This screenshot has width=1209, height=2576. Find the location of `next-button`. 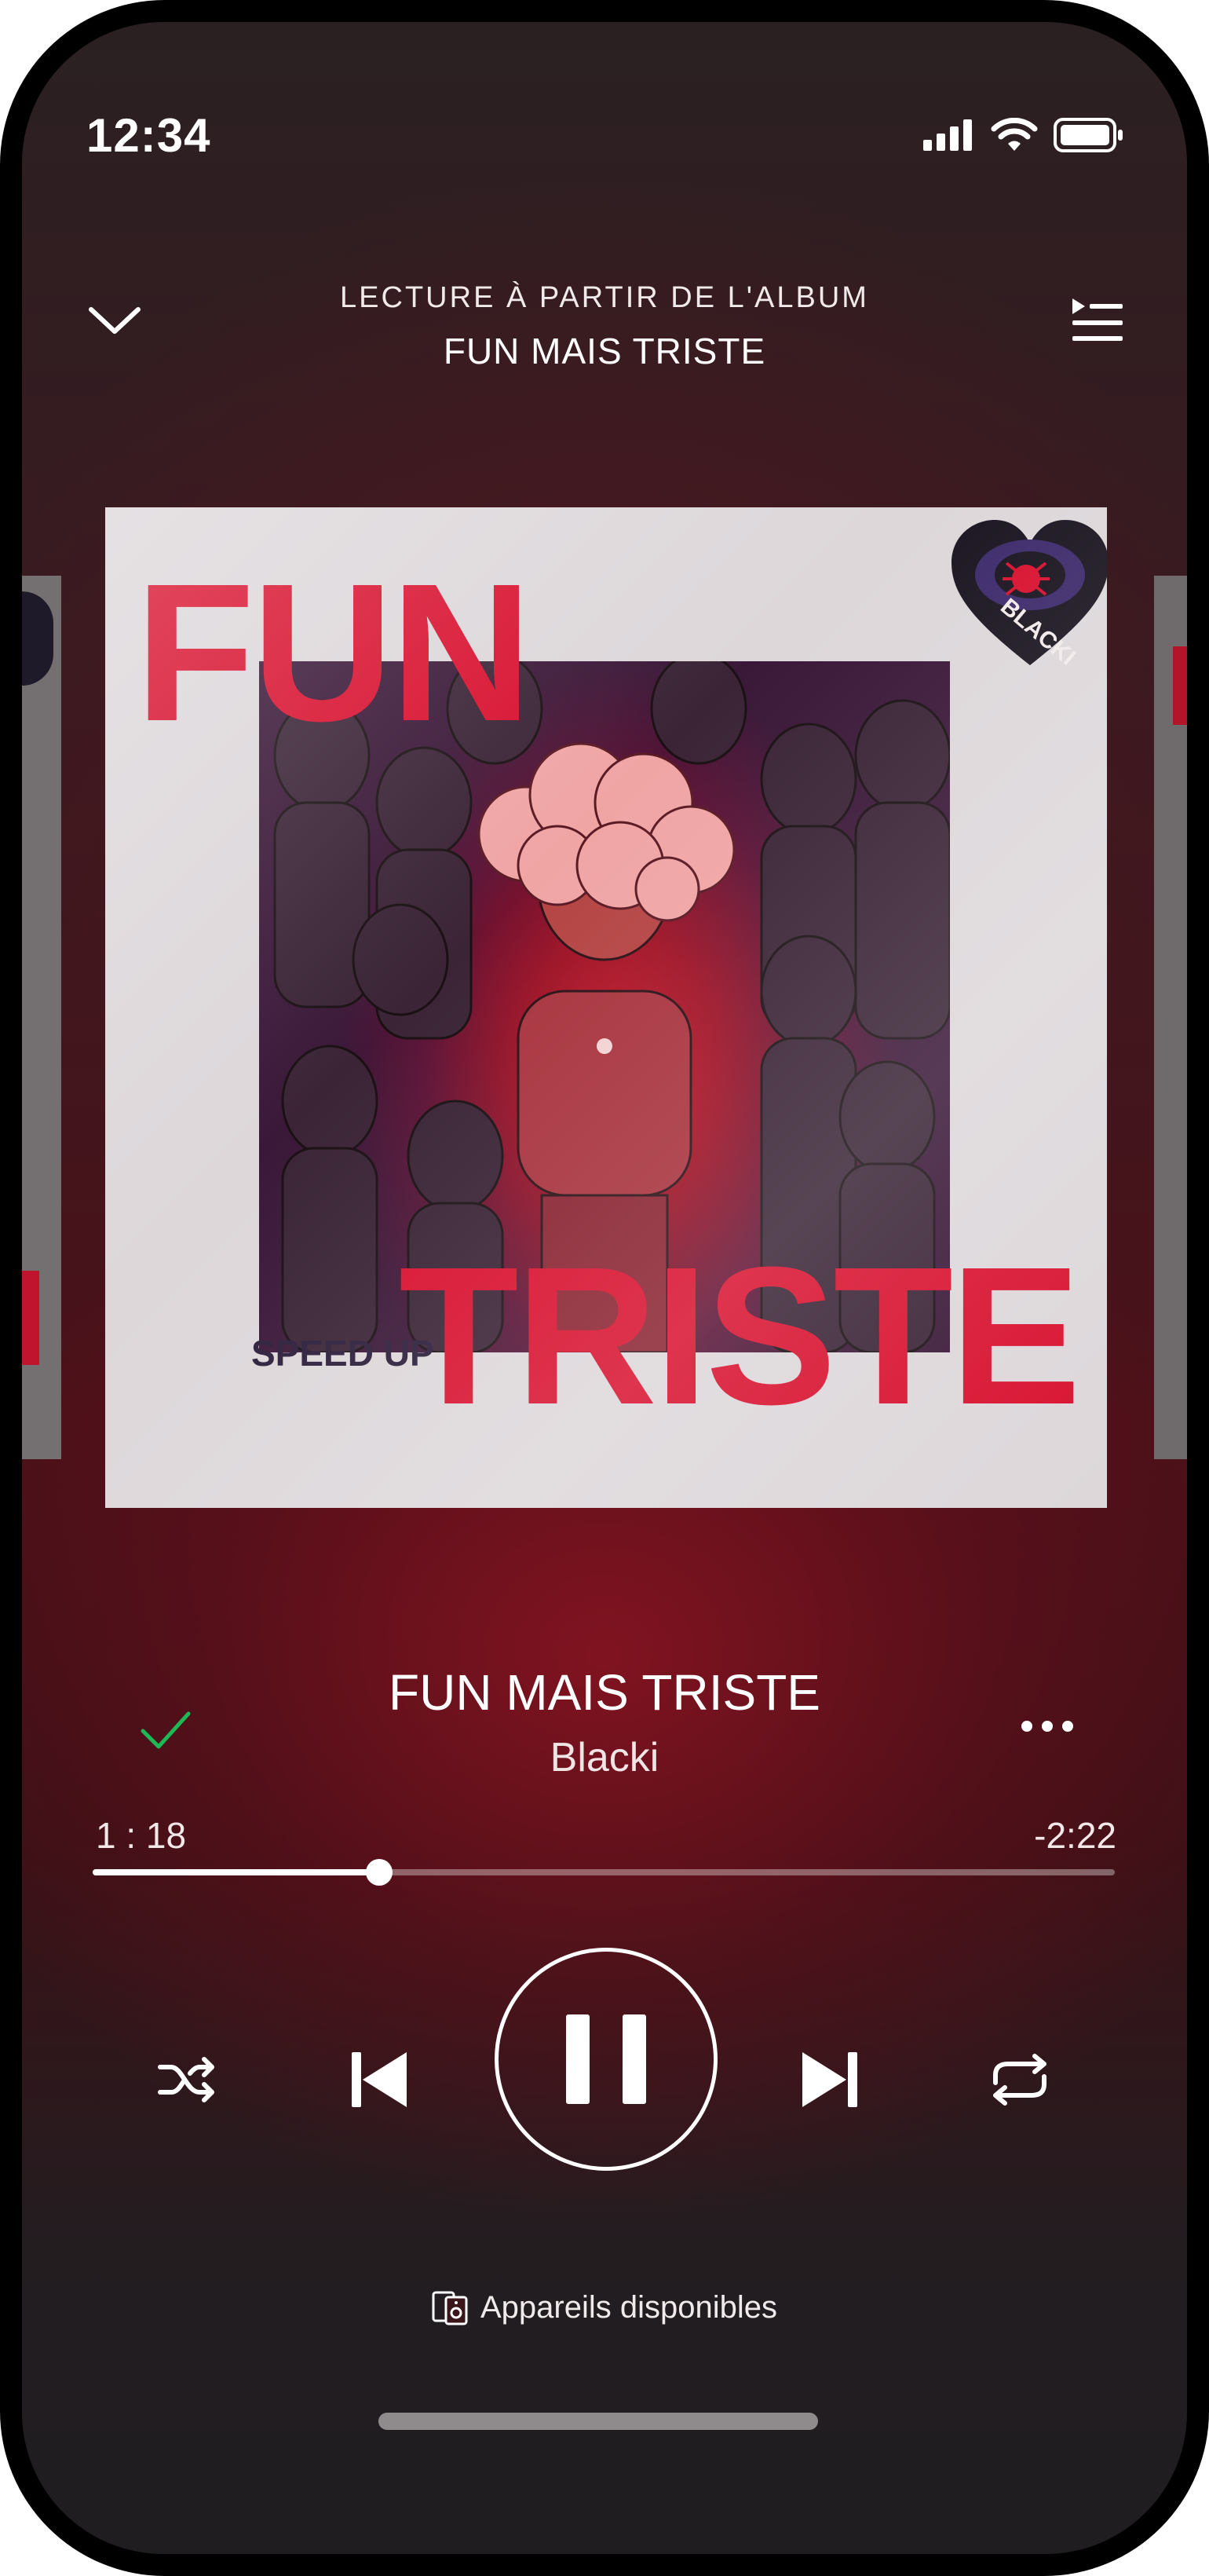

next-button is located at coordinates (829, 2080).